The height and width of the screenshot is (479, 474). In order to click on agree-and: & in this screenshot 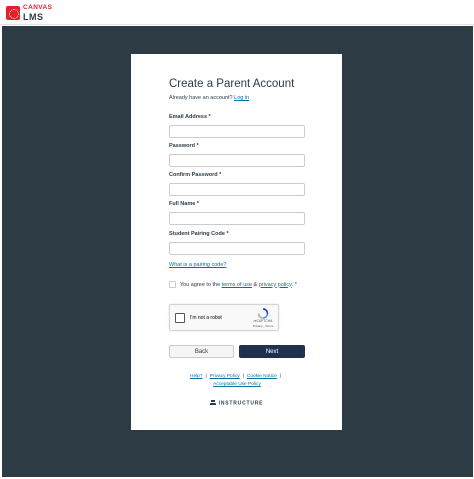, I will do `click(255, 284)`.